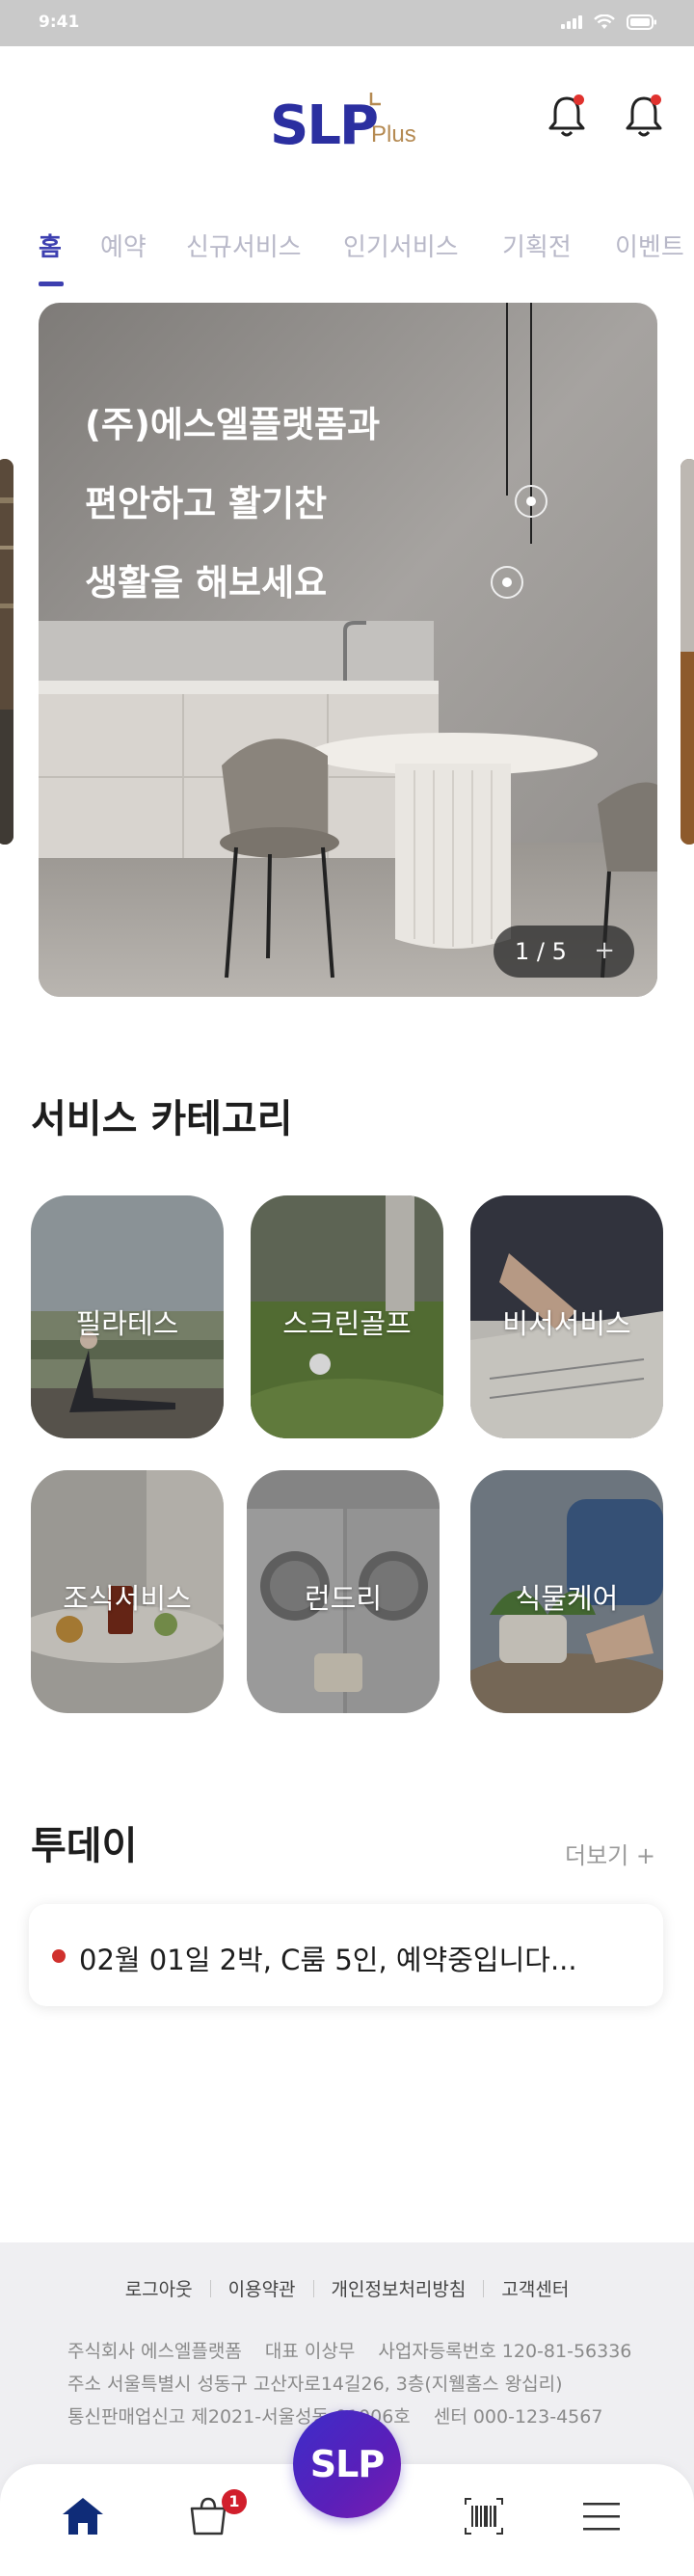 This screenshot has width=694, height=2576. I want to click on nav-barcode-button, so click(490, 2518).